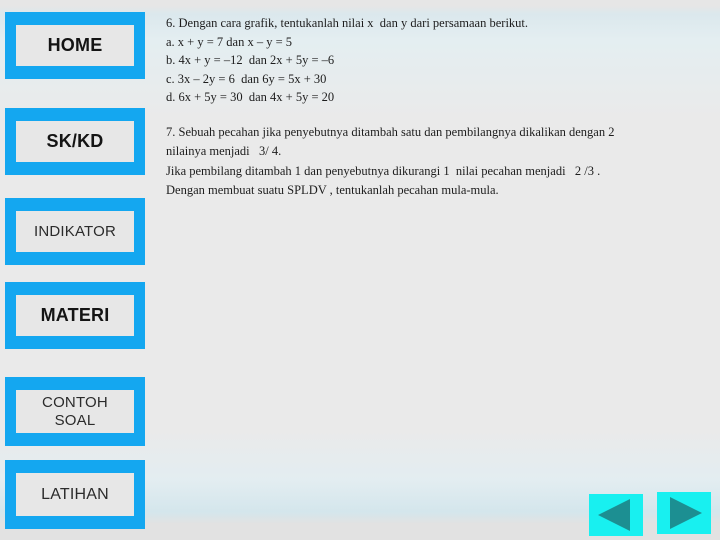  I want to click on sidebar-item-home: HOME, so click(75, 45).